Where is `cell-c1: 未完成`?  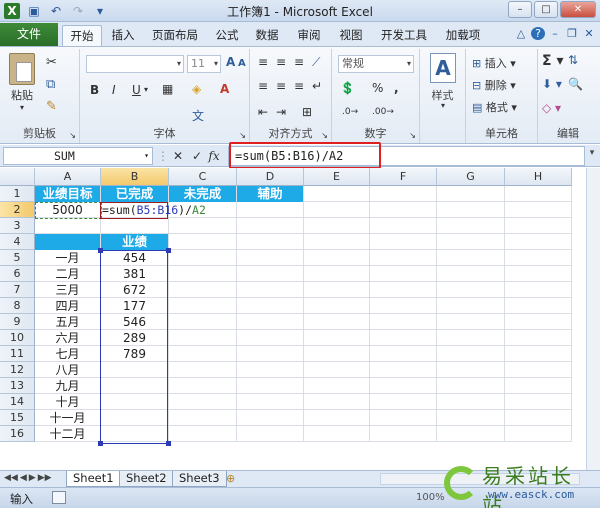
cell-c1: 未完成 is located at coordinates (202, 194).